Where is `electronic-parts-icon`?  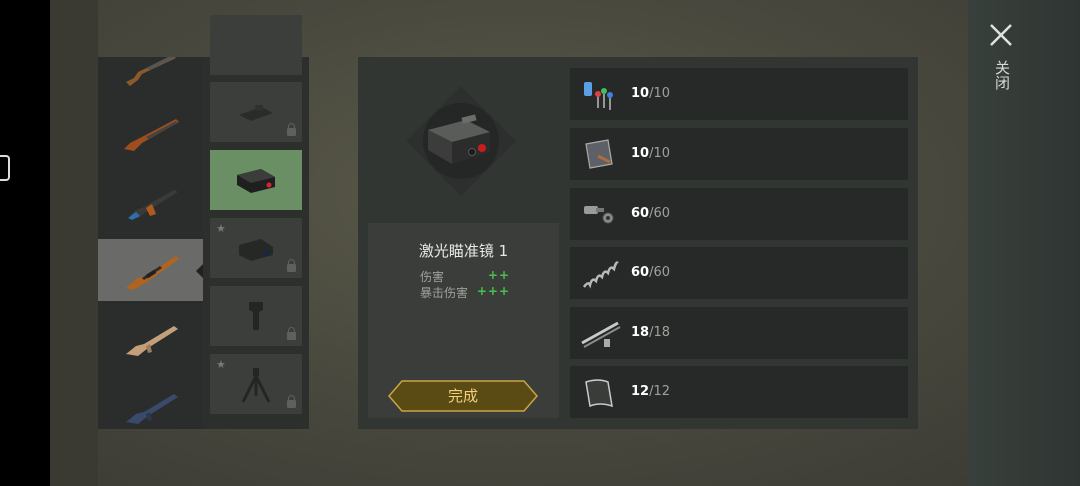 electronic-parts-icon is located at coordinates (598, 96).